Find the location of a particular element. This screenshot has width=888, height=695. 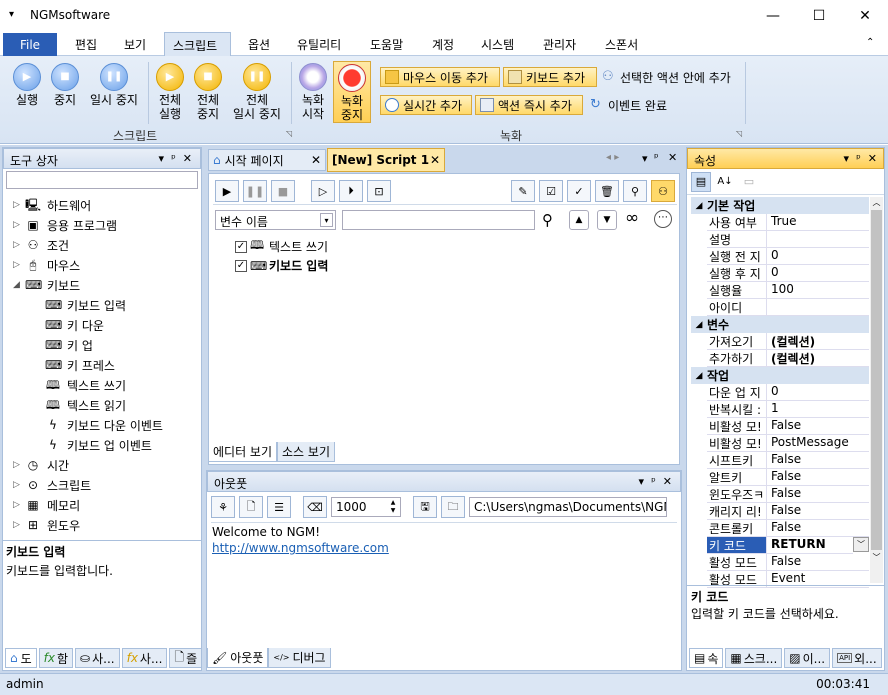

categorized-icon: ▤ is located at coordinates (701, 181).